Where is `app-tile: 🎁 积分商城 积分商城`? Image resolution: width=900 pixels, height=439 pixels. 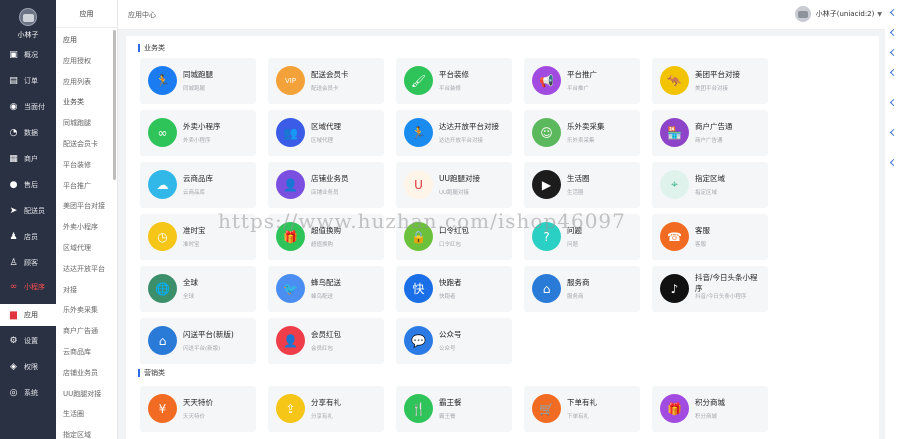
app-tile: 🎁 积分商城 积分商城 is located at coordinates (710, 409).